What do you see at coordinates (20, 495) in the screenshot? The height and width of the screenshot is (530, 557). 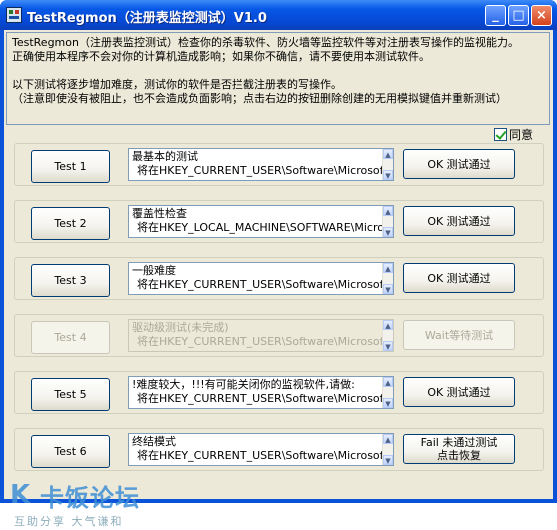 I see `watermark-mark: K` at bounding box center [20, 495].